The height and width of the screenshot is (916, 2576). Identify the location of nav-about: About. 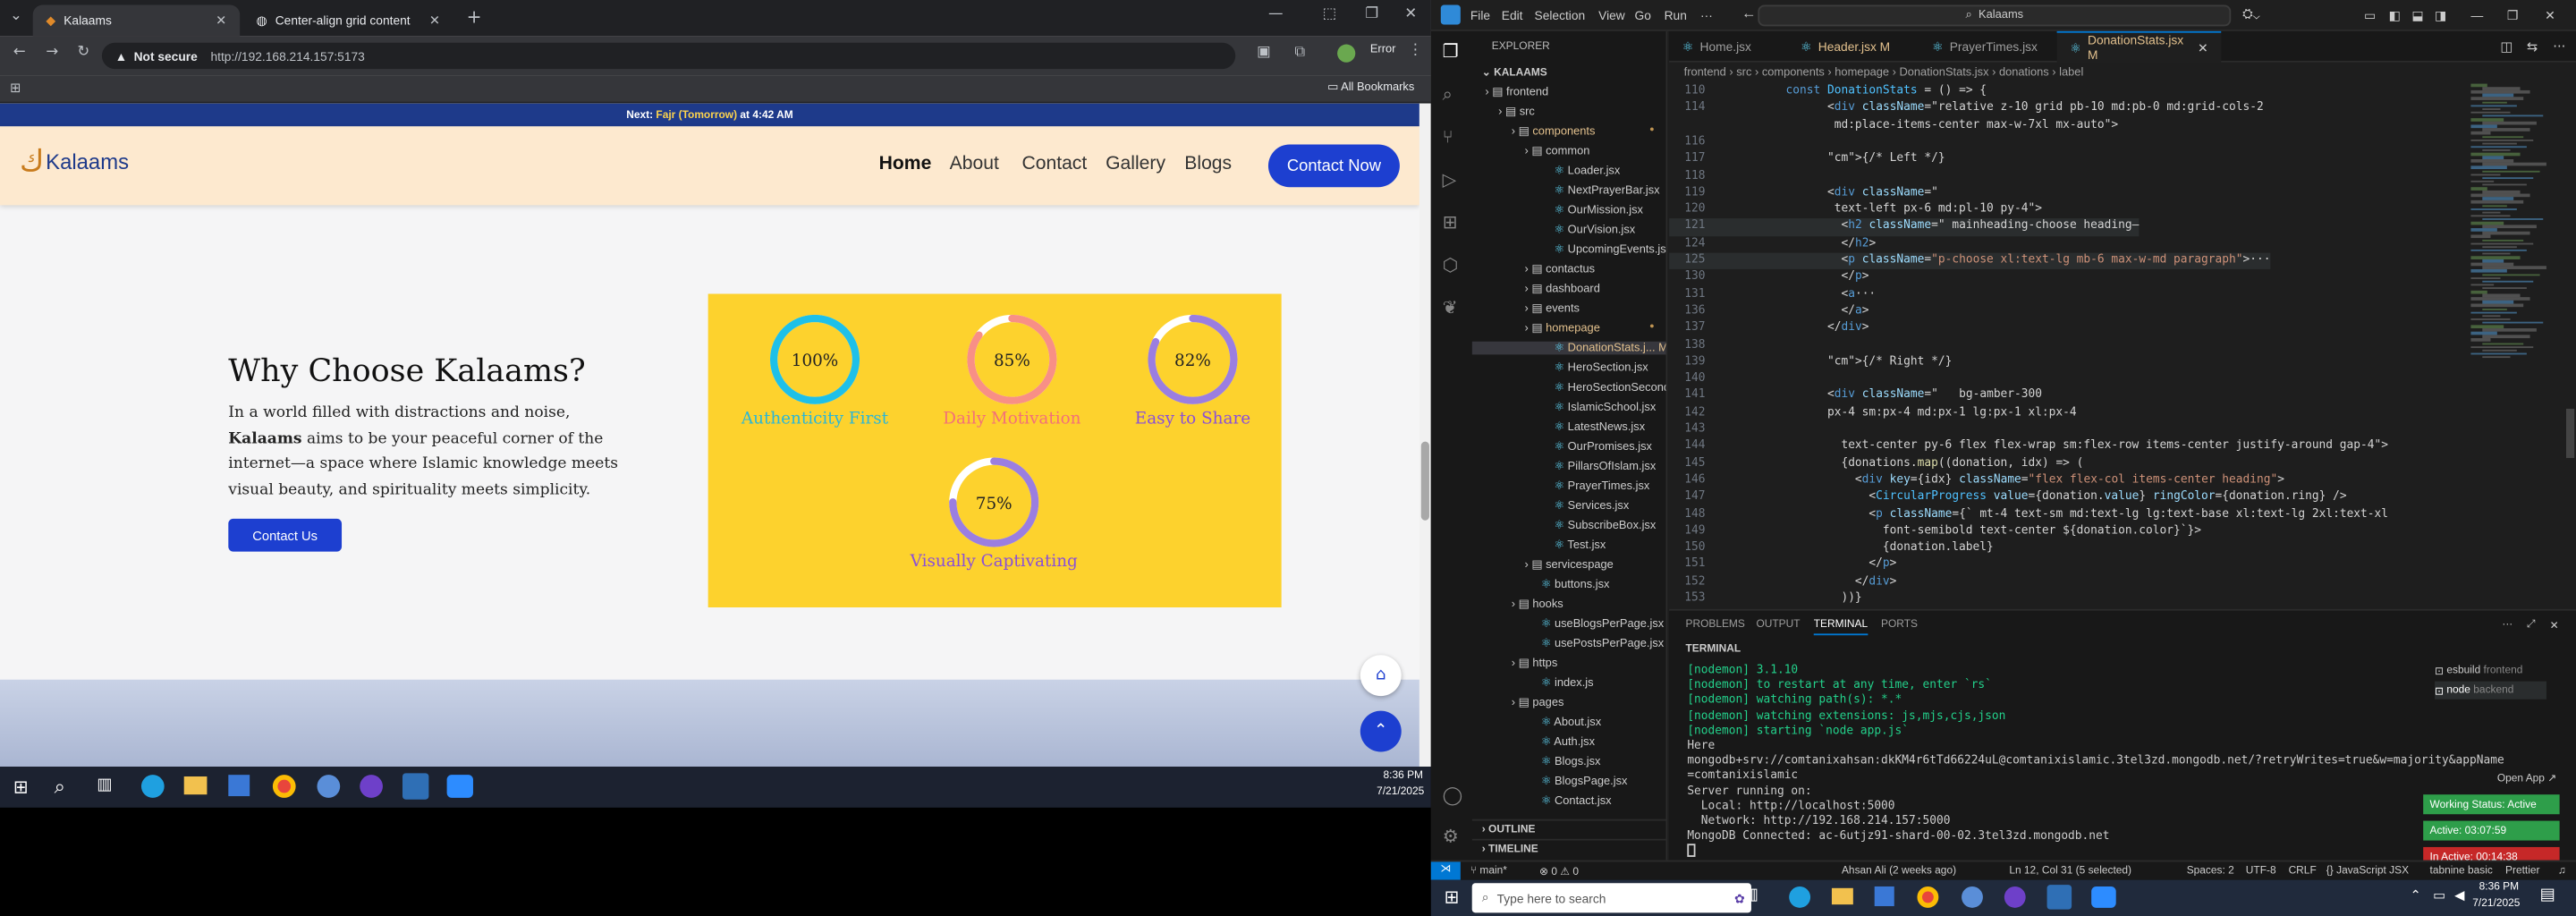
(974, 164).